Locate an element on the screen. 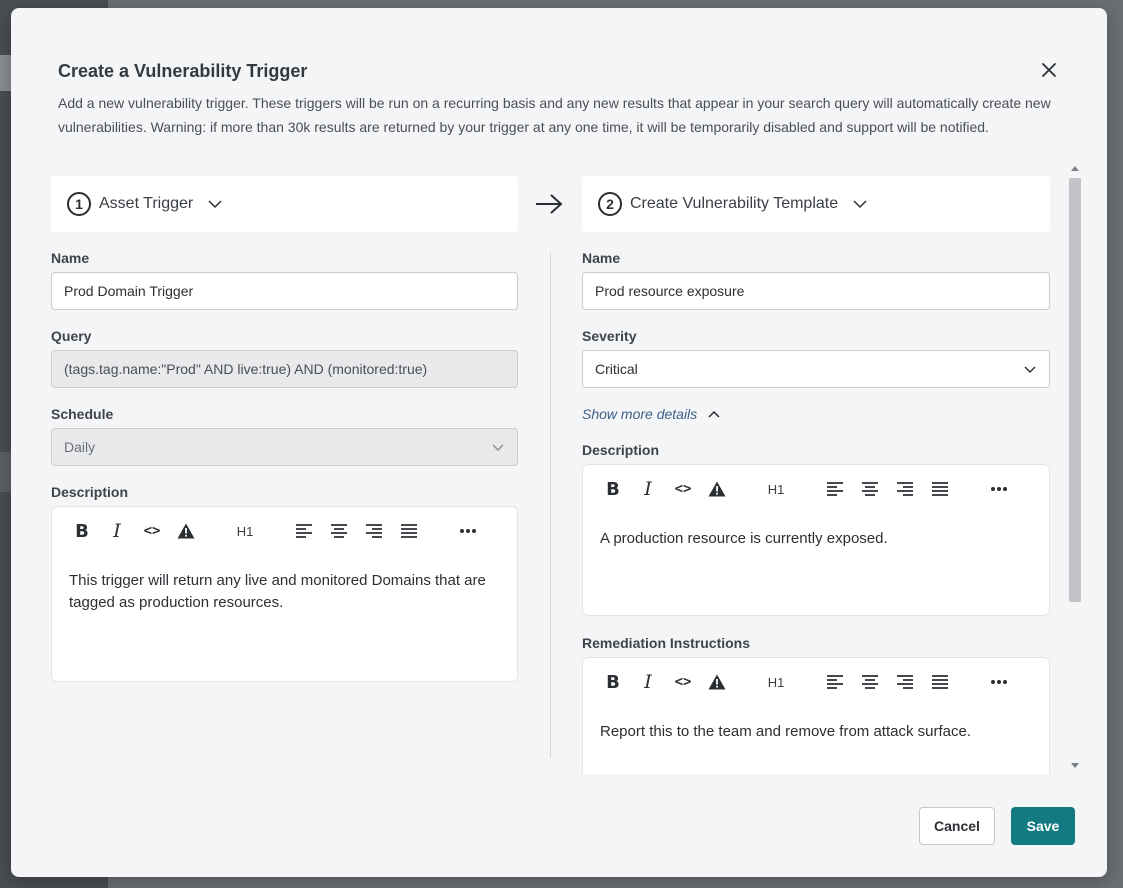 The width and height of the screenshot is (1123, 888). arrow-right-icon is located at coordinates (549, 204).